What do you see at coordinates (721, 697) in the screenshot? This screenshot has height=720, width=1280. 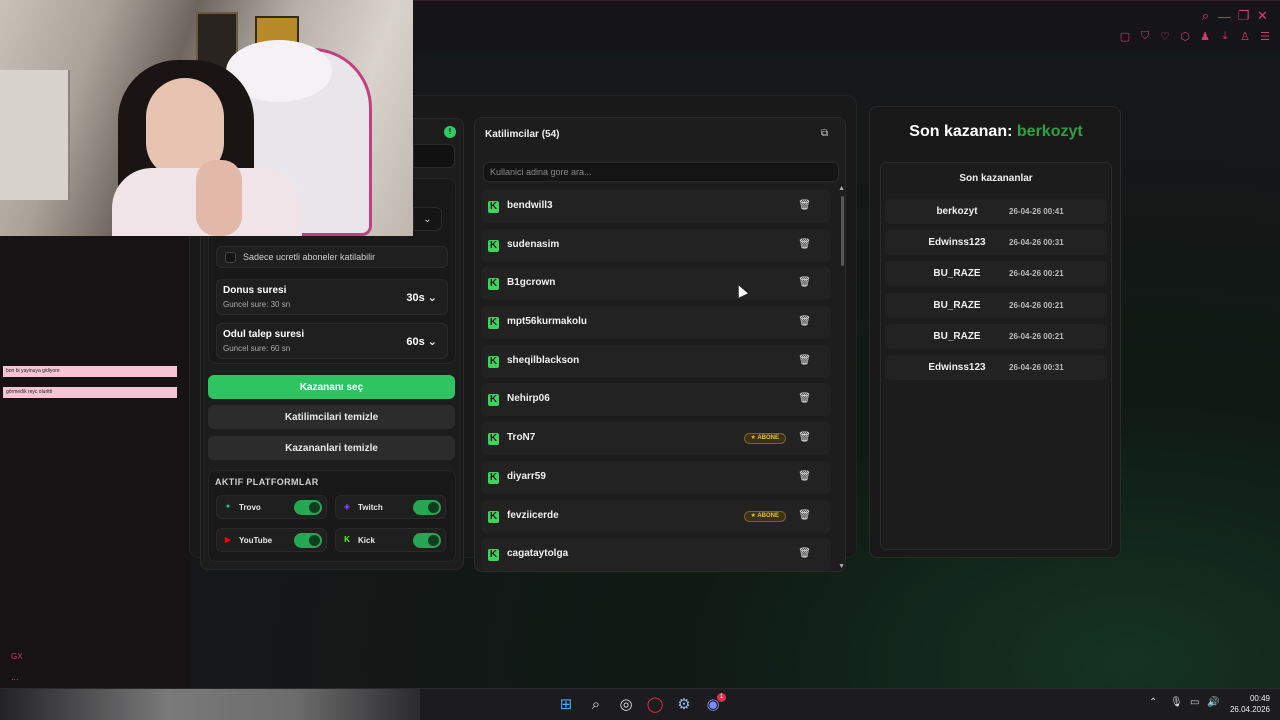 I see `discord-notification-badge: 1` at bounding box center [721, 697].